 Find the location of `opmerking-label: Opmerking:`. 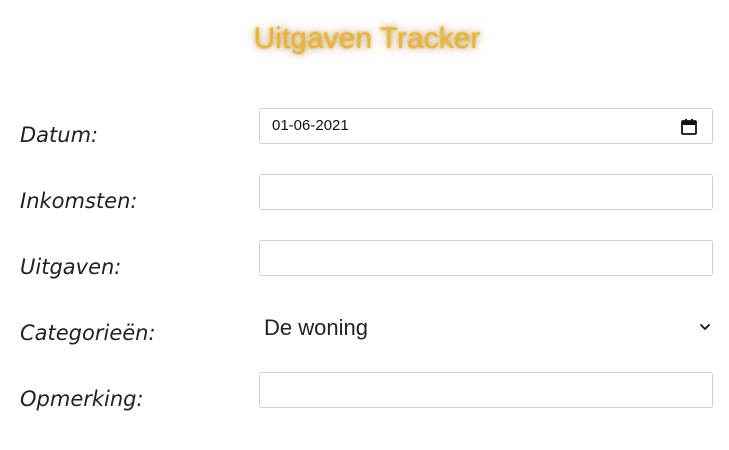

opmerking-label: Opmerking: is located at coordinates (82, 399).